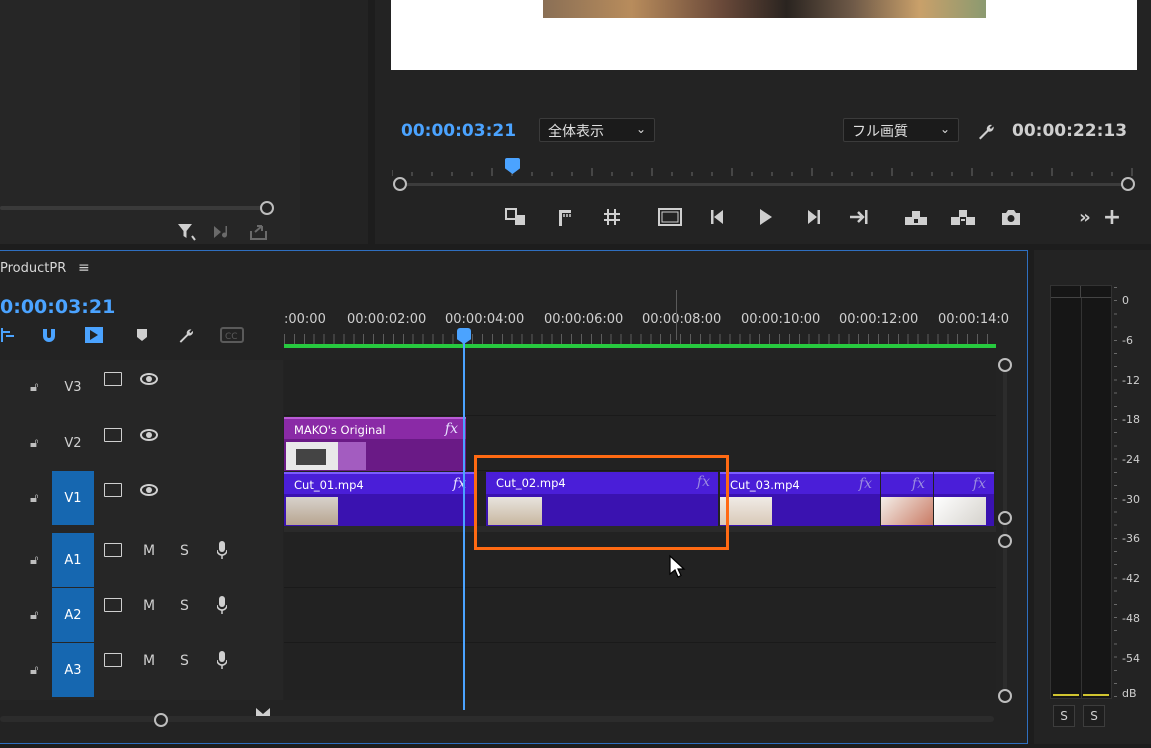 The width and height of the screenshot is (1151, 748). Describe the element at coordinates (1094, 716) in the screenshot. I see `solo-right-button: S` at that location.